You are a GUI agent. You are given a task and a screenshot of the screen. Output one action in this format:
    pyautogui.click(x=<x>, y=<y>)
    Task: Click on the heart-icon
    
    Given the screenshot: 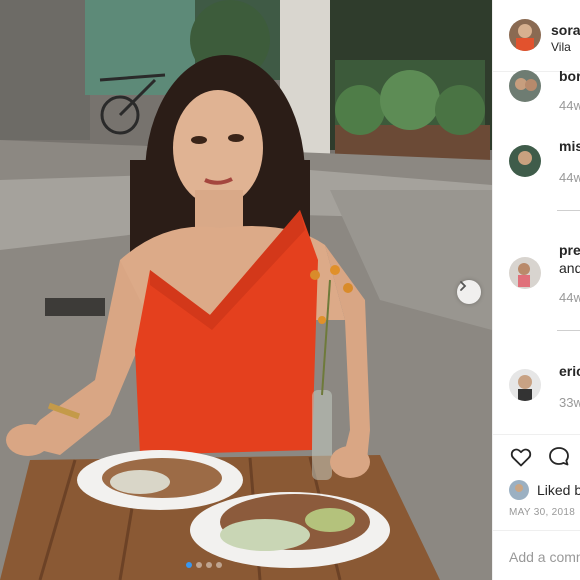 What is the action you would take?
    pyautogui.click(x=521, y=457)
    